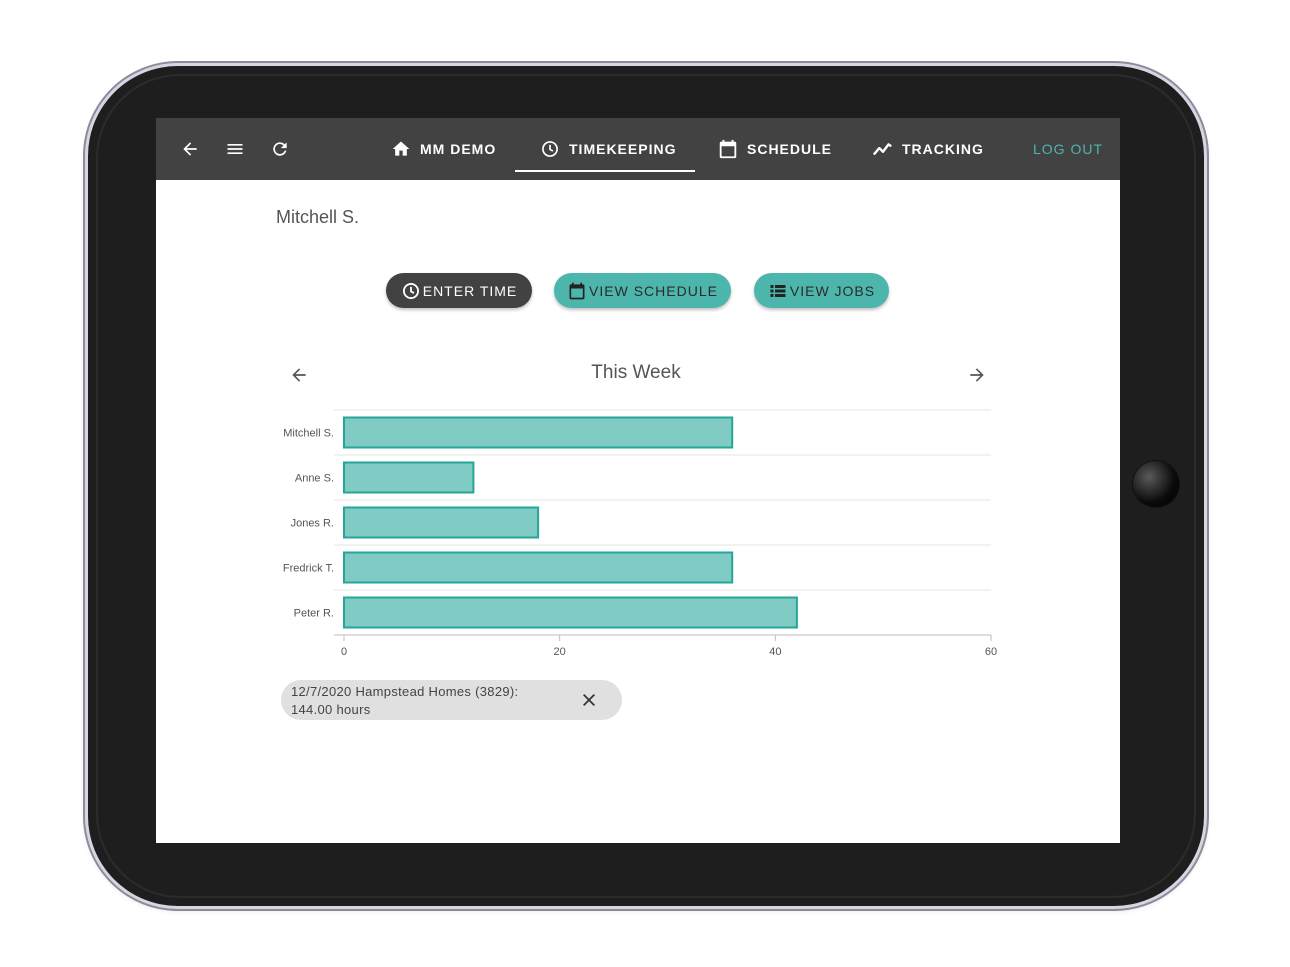 This screenshot has height=967, width=1290. Describe the element at coordinates (190, 149) in the screenshot. I see `back-arrow-icon` at that location.